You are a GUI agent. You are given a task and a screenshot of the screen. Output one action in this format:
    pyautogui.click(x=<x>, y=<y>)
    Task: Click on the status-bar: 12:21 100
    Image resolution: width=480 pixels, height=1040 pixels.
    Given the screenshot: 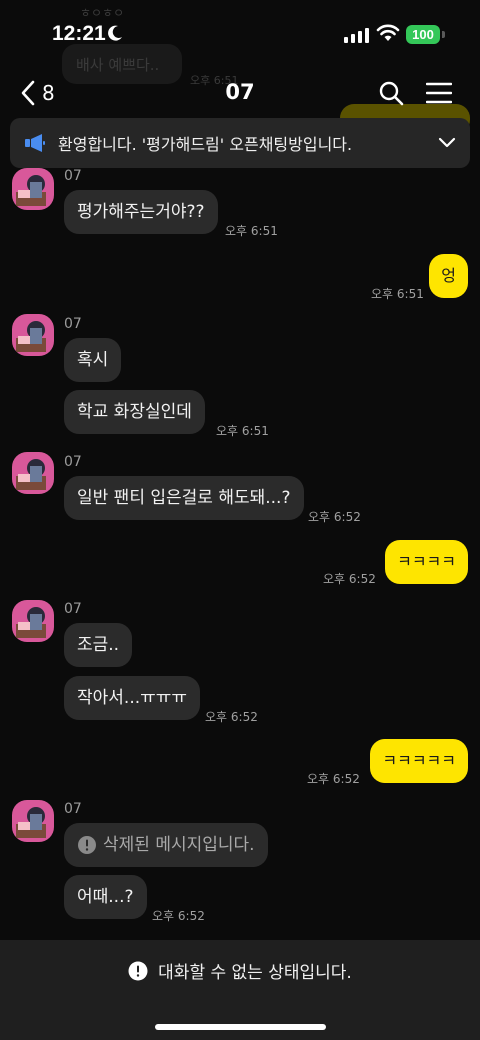 What is the action you would take?
    pyautogui.click(x=240, y=35)
    